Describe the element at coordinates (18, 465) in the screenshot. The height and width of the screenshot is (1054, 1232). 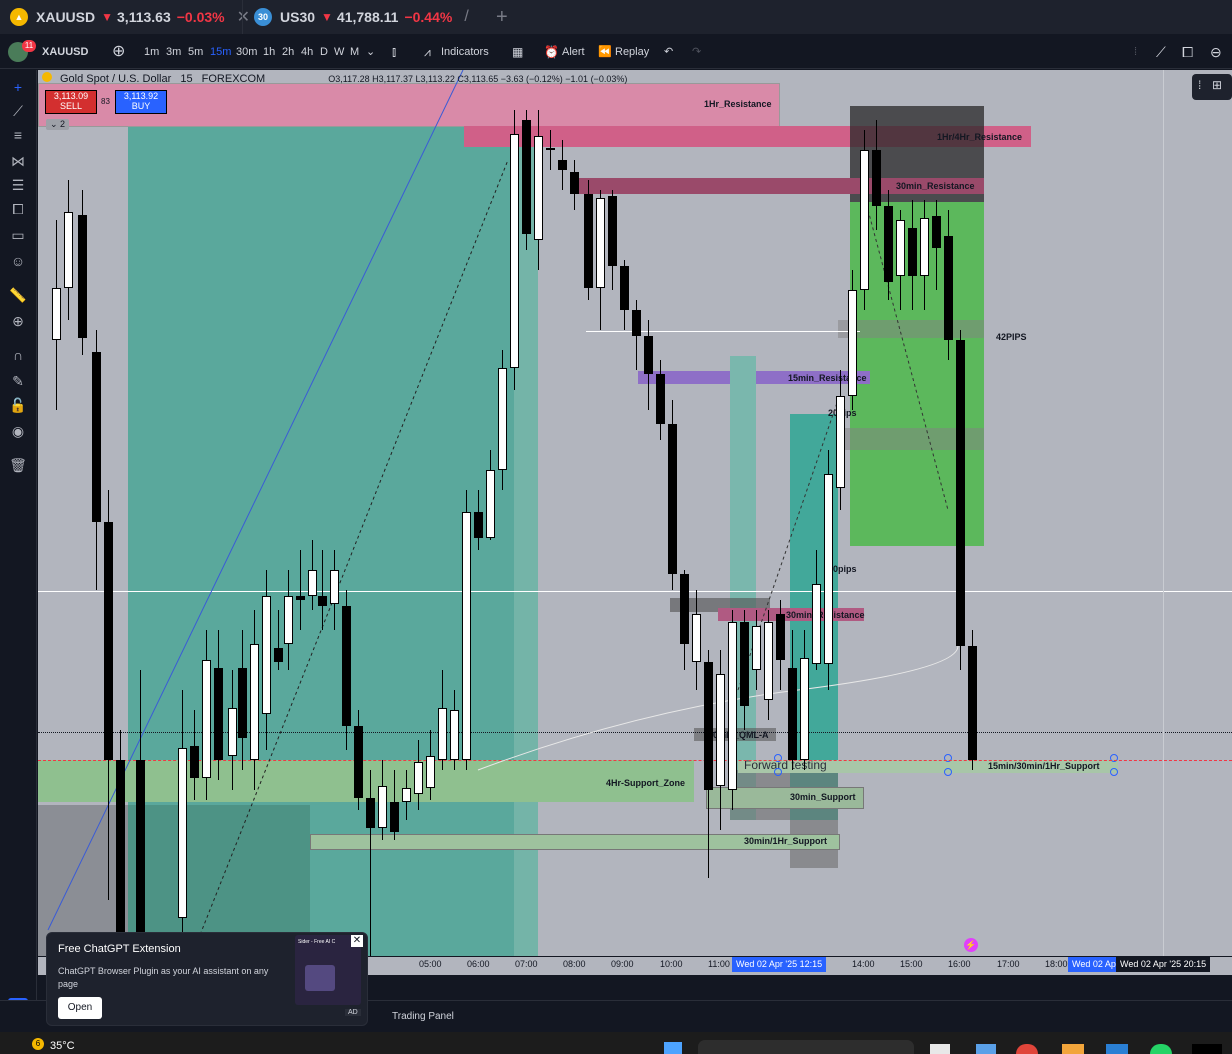
I see `trash-icon: 🗑` at that location.